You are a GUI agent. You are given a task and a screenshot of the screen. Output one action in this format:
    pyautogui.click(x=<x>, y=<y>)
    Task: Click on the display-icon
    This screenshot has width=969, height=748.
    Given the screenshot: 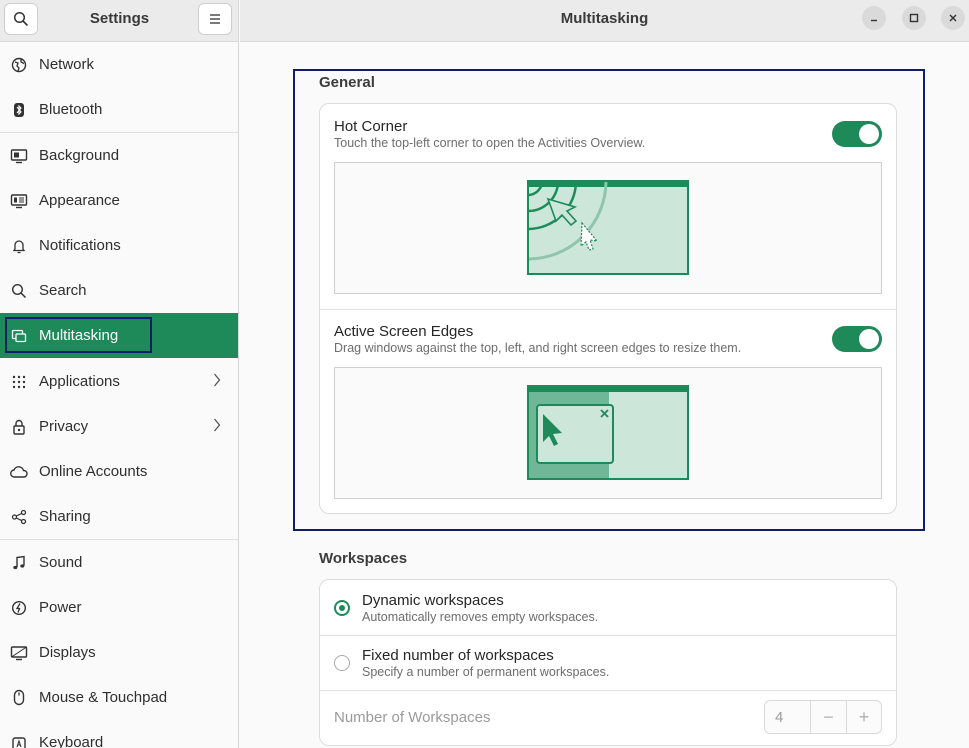 What is the action you would take?
    pyautogui.click(x=19, y=653)
    